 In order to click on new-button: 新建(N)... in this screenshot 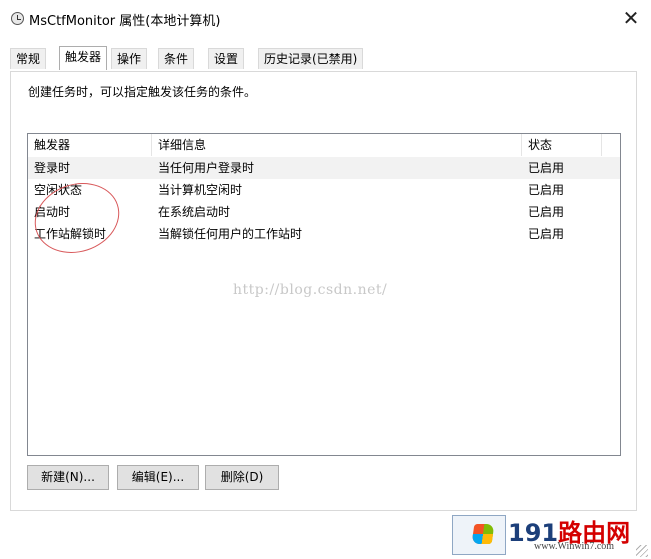, I will do `click(68, 477)`.